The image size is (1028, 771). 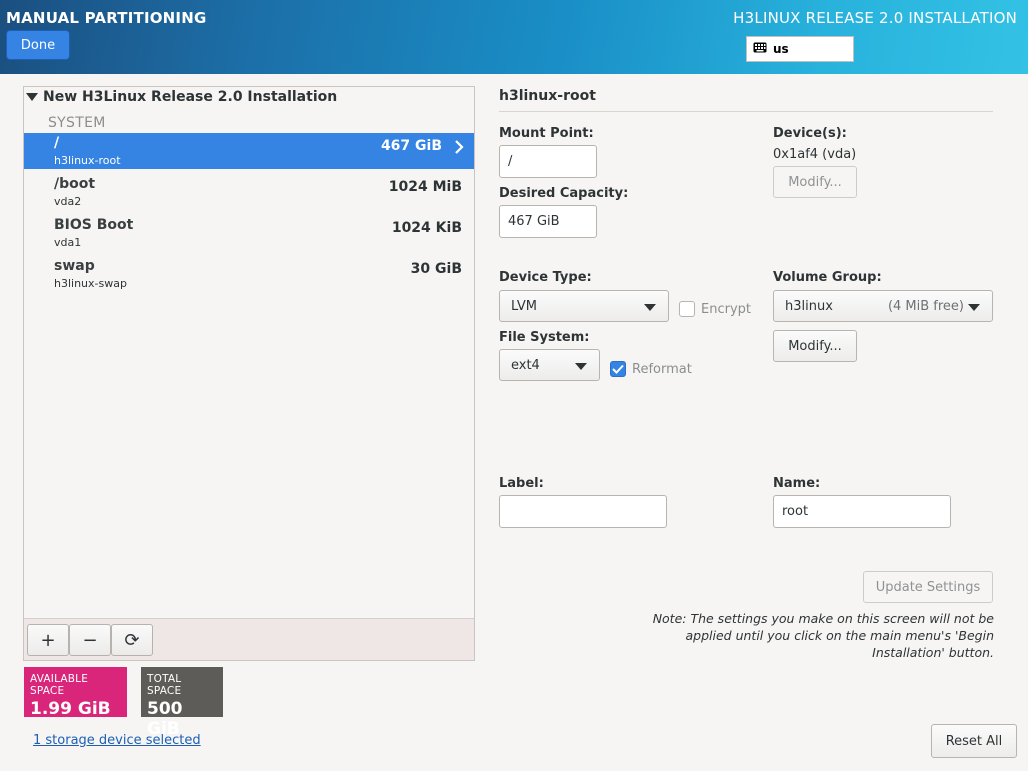 What do you see at coordinates (928, 587) in the screenshot?
I see `update-settings-button: Update Settings` at bounding box center [928, 587].